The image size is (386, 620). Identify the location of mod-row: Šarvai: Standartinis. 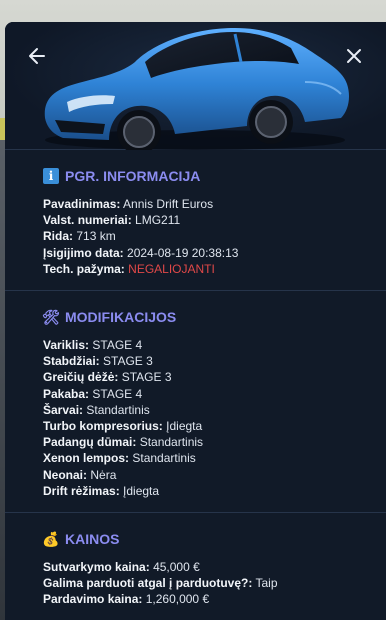
(206, 410).